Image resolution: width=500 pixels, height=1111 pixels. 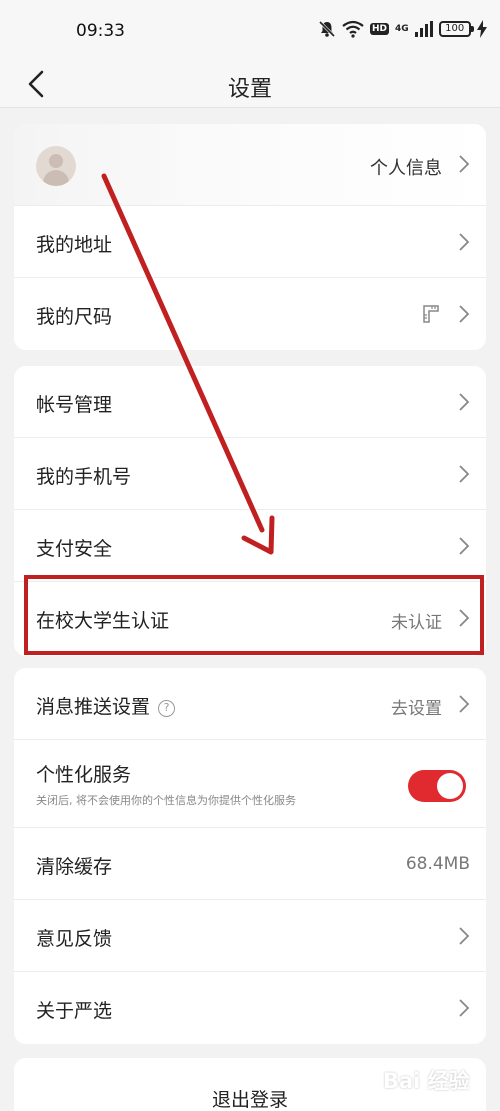 What do you see at coordinates (166, 800) in the screenshot?
I see `personalization-desc: 关闭后, 将不会使用你的个性信息为你提供个性化服务` at bounding box center [166, 800].